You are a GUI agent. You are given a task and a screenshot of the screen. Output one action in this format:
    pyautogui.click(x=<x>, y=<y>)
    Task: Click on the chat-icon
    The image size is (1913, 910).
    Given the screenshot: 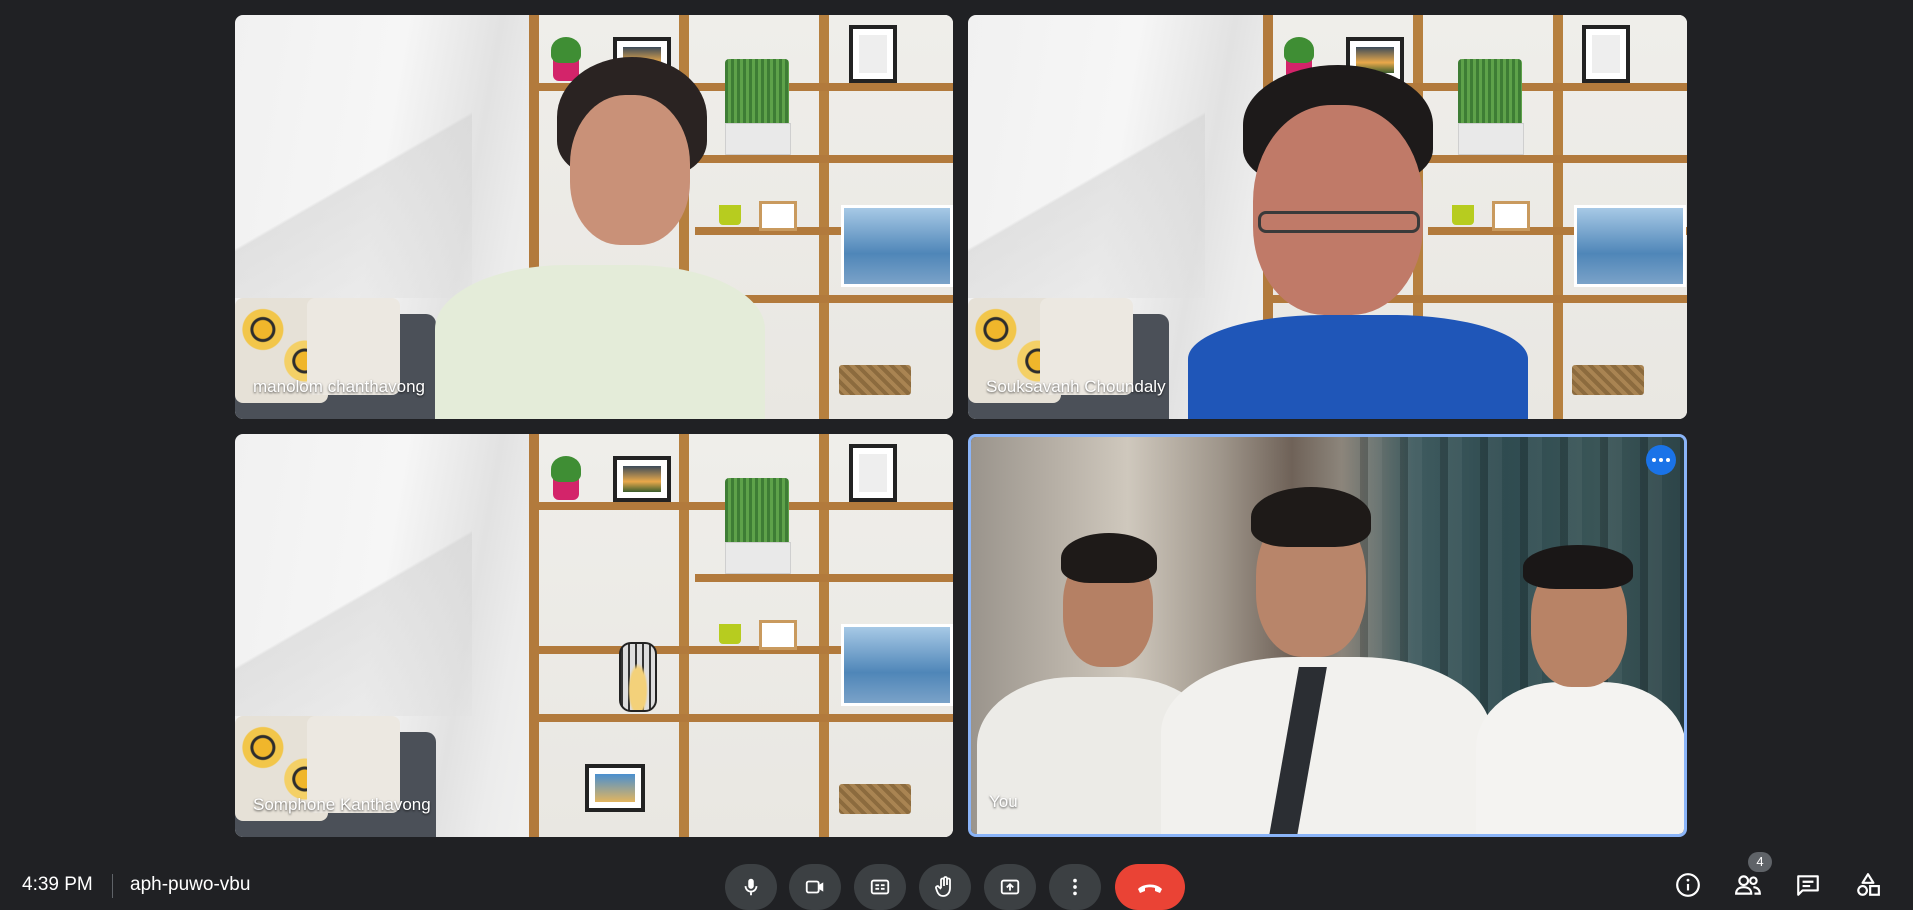 What is the action you would take?
    pyautogui.click(x=1808, y=885)
    